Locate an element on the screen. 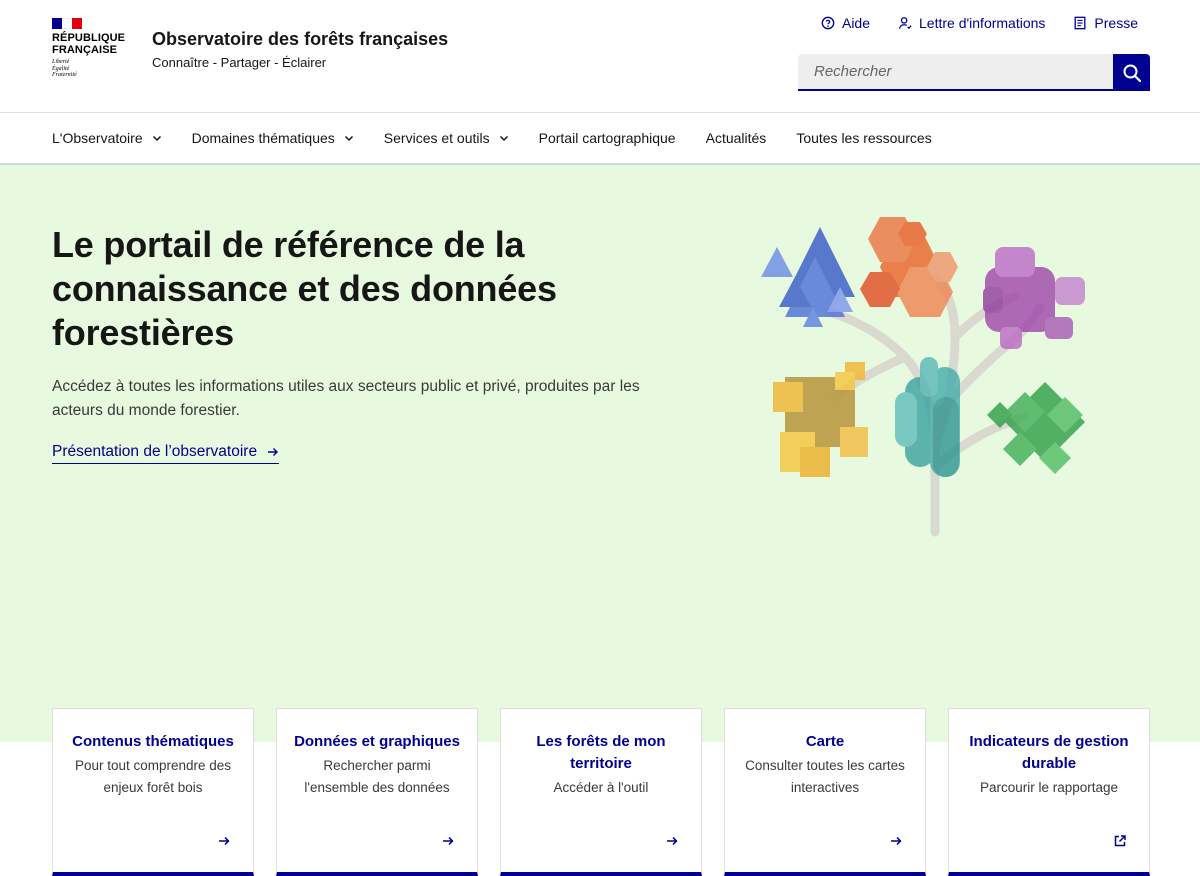 The width and height of the screenshot is (1200, 876). help-link-label: Aide is located at coordinates (856, 23).